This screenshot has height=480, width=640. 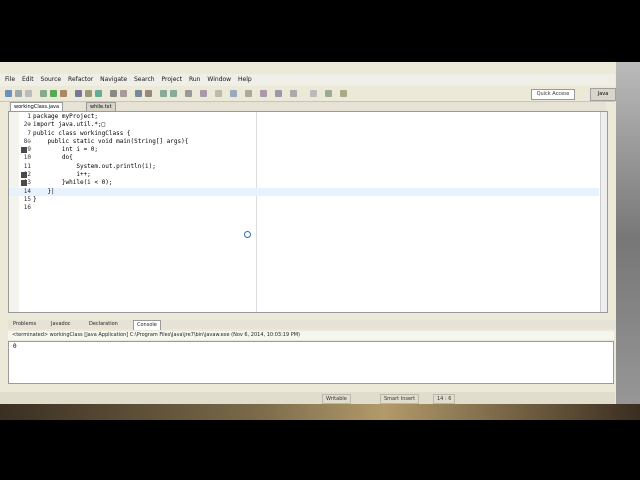 I want to click on debug-icon, so click(x=43, y=93).